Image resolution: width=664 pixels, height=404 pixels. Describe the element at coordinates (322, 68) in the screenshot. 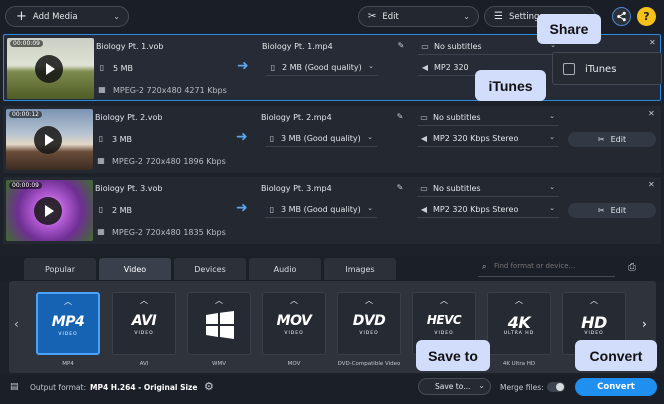

I see `output-size-dropdown: ▯ 2 MB (Good quality) ⌄` at that location.